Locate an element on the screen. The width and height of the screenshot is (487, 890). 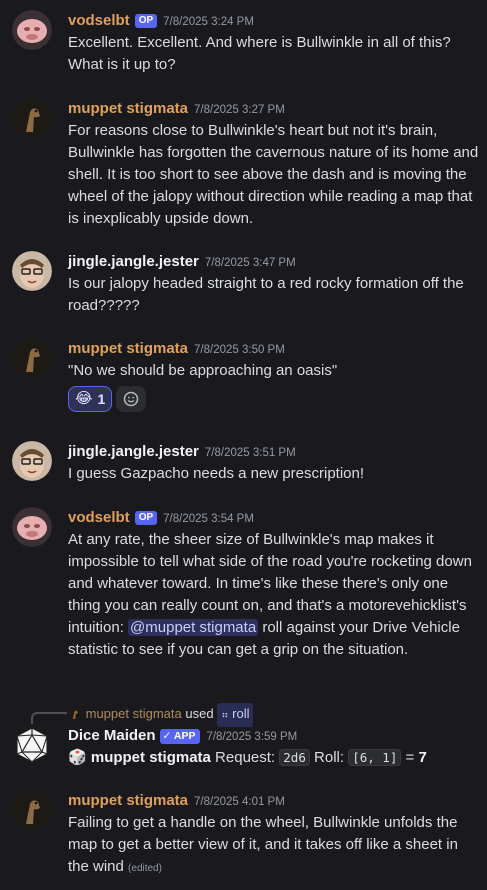
add-reaction-icon is located at coordinates (131, 399).